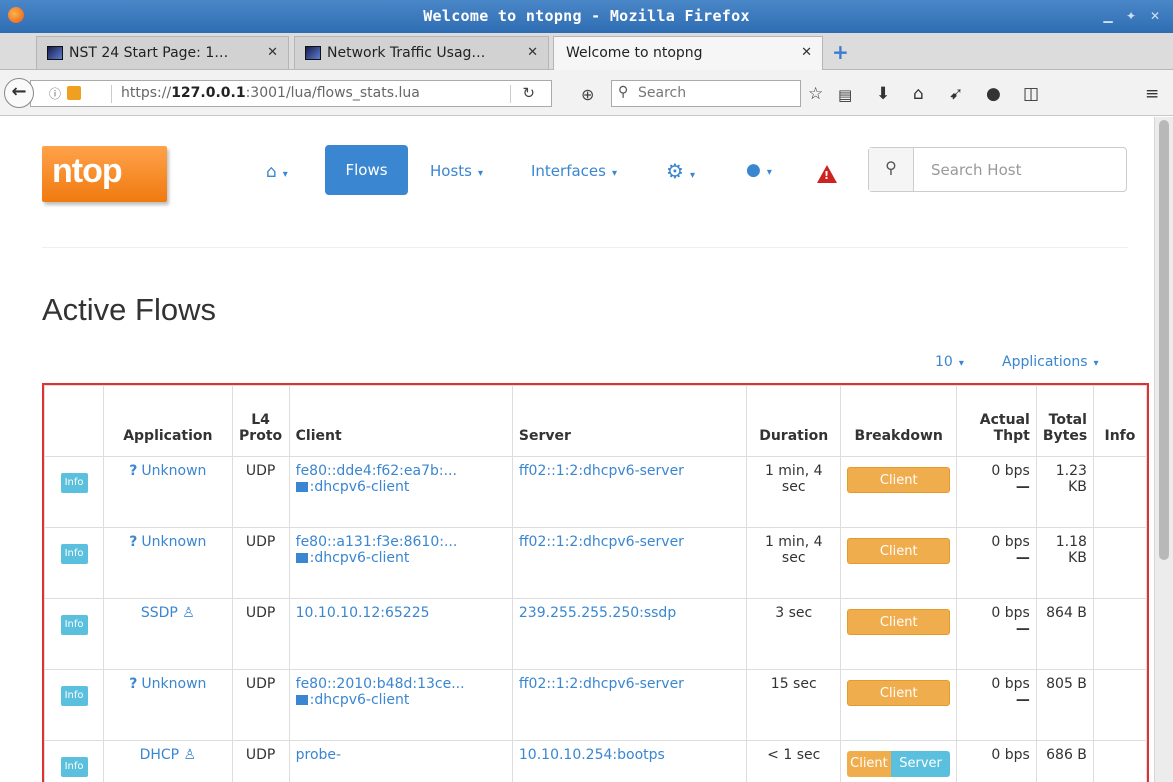 The height and width of the screenshot is (782, 1173). I want to click on user-menu-icon: ● ▾, so click(759, 170).